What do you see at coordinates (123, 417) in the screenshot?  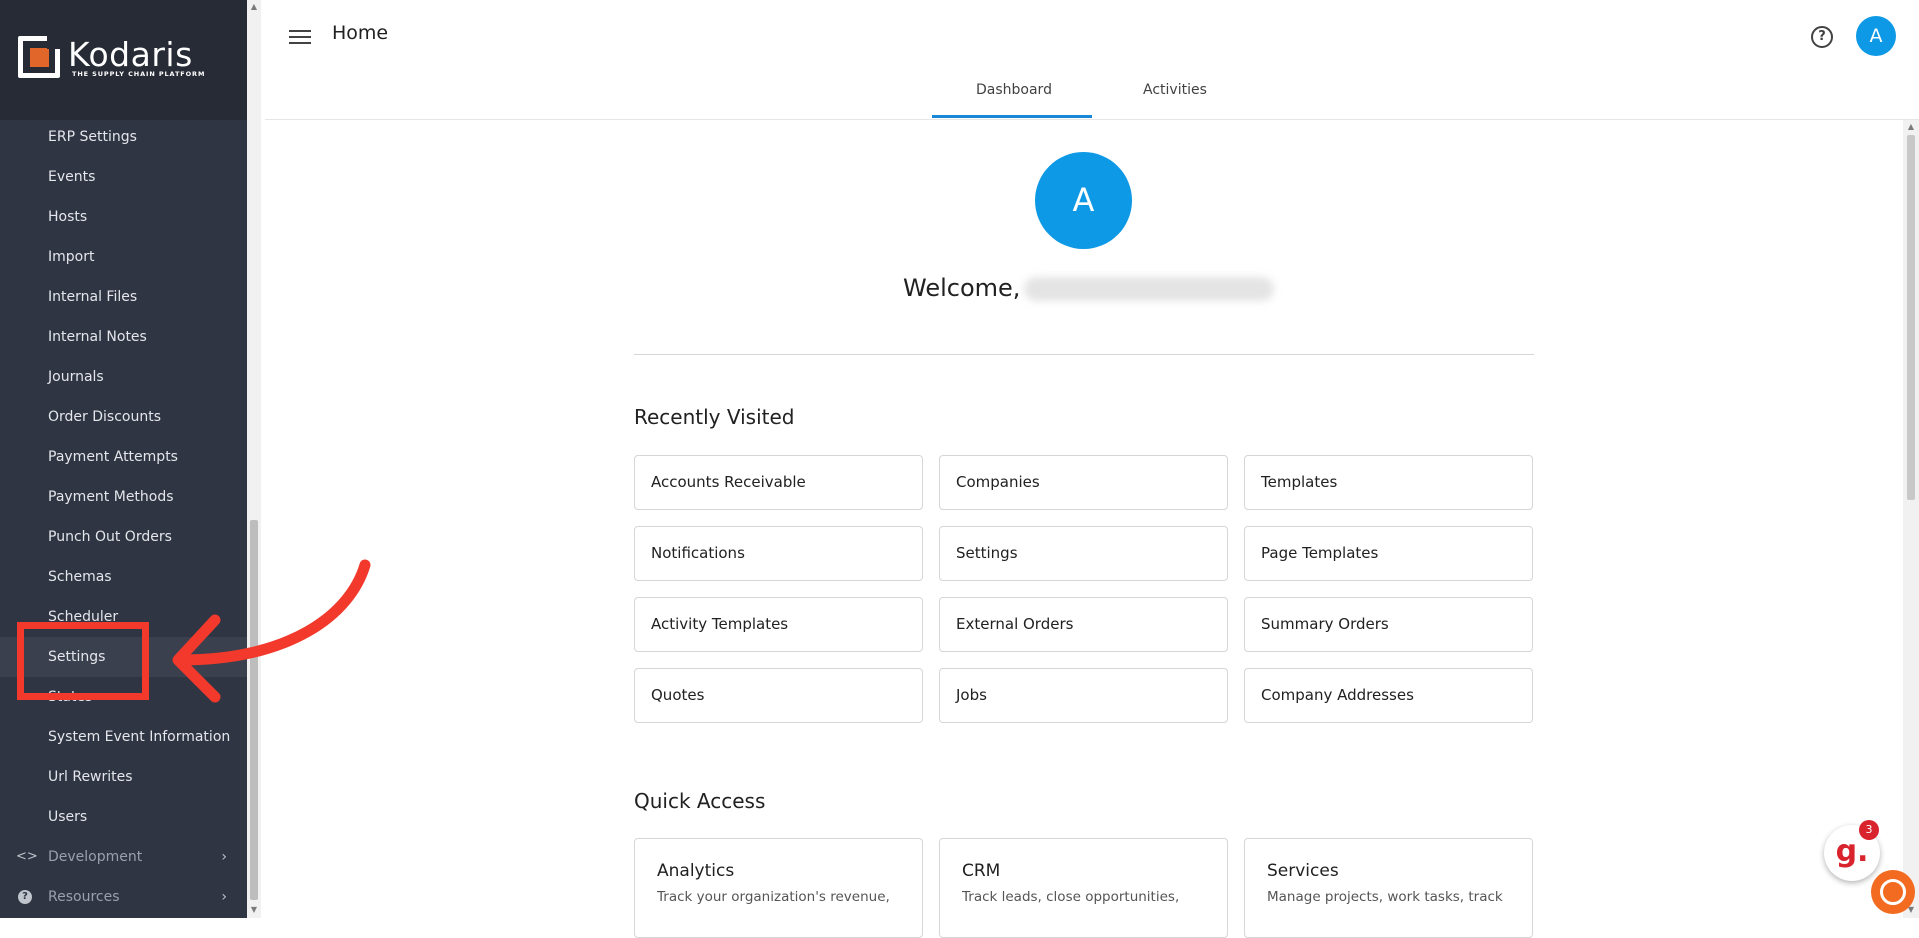 I see `sidebar-item-order-discounts: Order Discounts` at bounding box center [123, 417].